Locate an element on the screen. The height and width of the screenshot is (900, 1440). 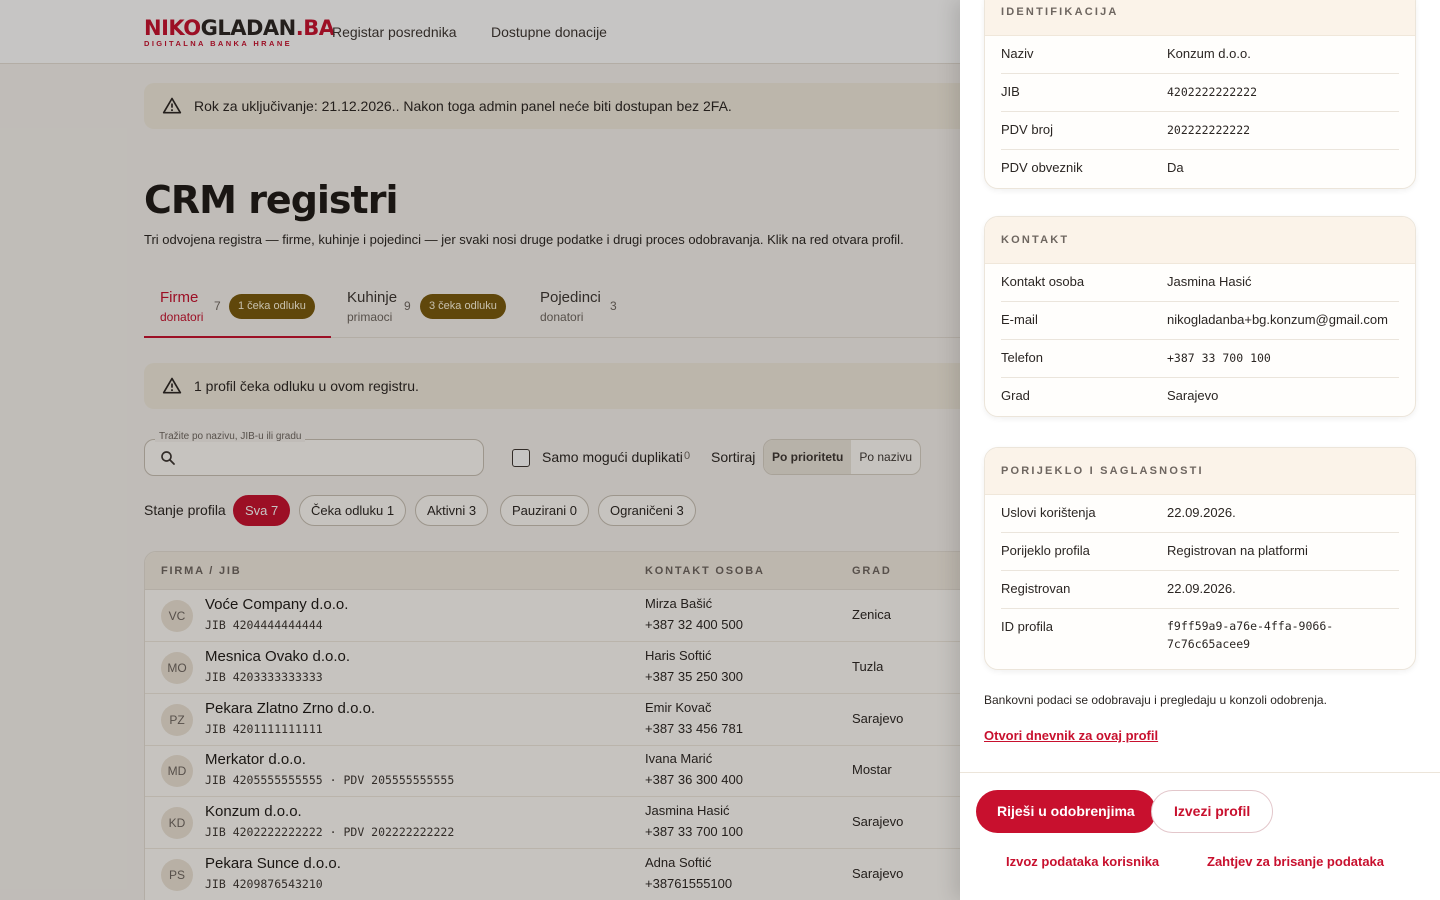
field-label: Kontakt osoba is located at coordinates (1043, 281).